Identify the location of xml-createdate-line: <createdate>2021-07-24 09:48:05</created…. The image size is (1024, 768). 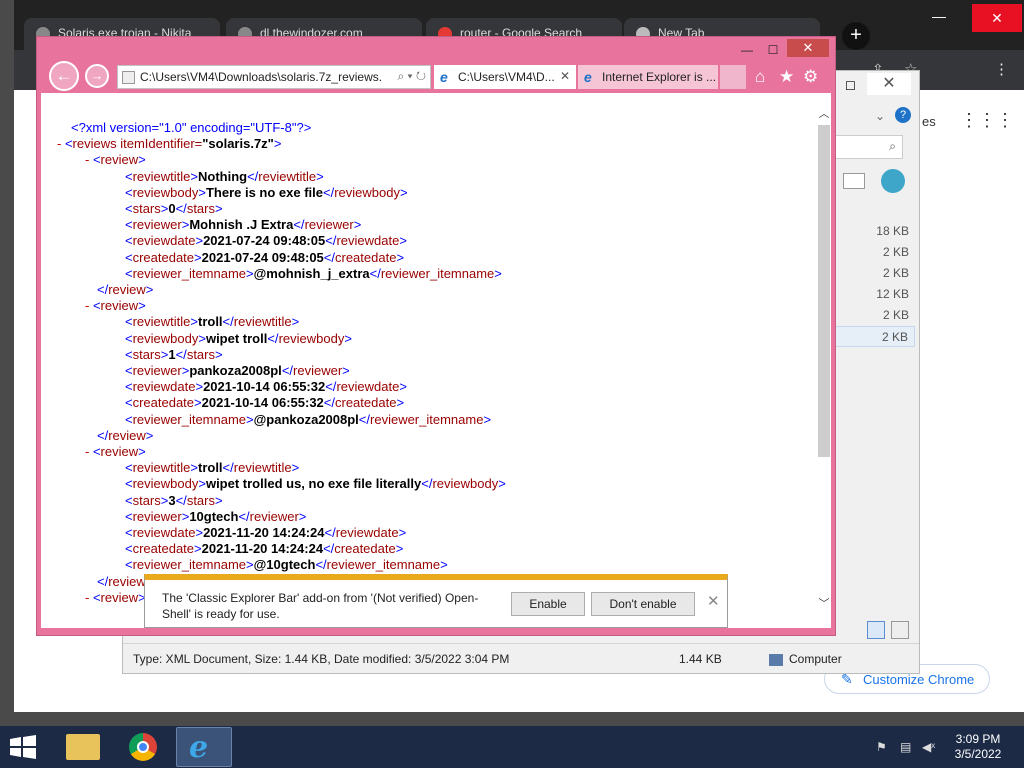
(265, 257).